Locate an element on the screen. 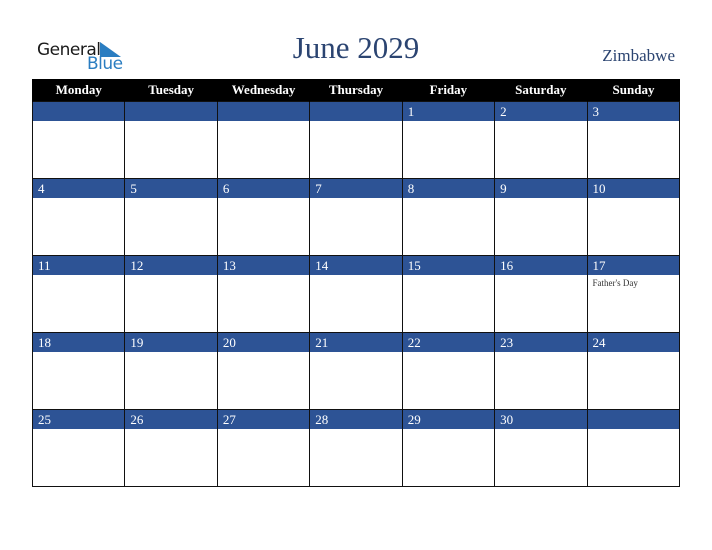  day-number: 20 is located at coordinates (263, 342).